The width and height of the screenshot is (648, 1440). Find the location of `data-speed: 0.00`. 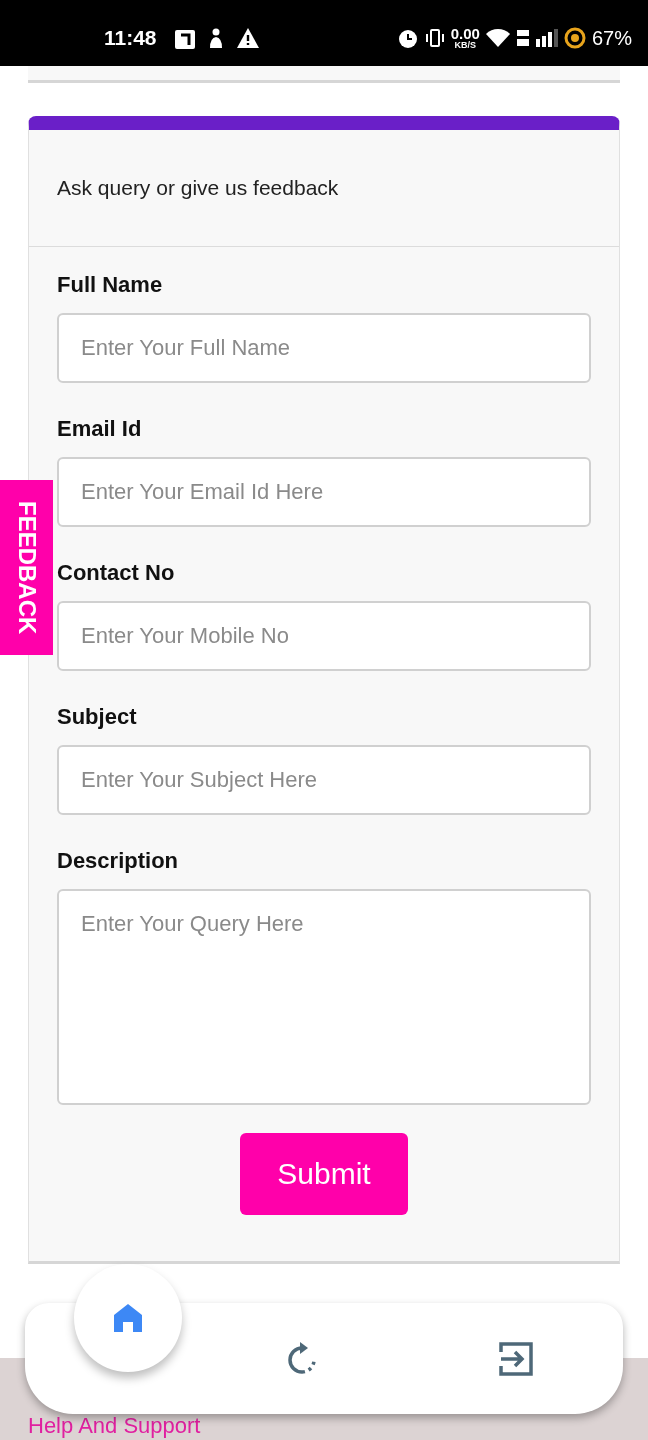

data-speed: 0.00 is located at coordinates (465, 33).